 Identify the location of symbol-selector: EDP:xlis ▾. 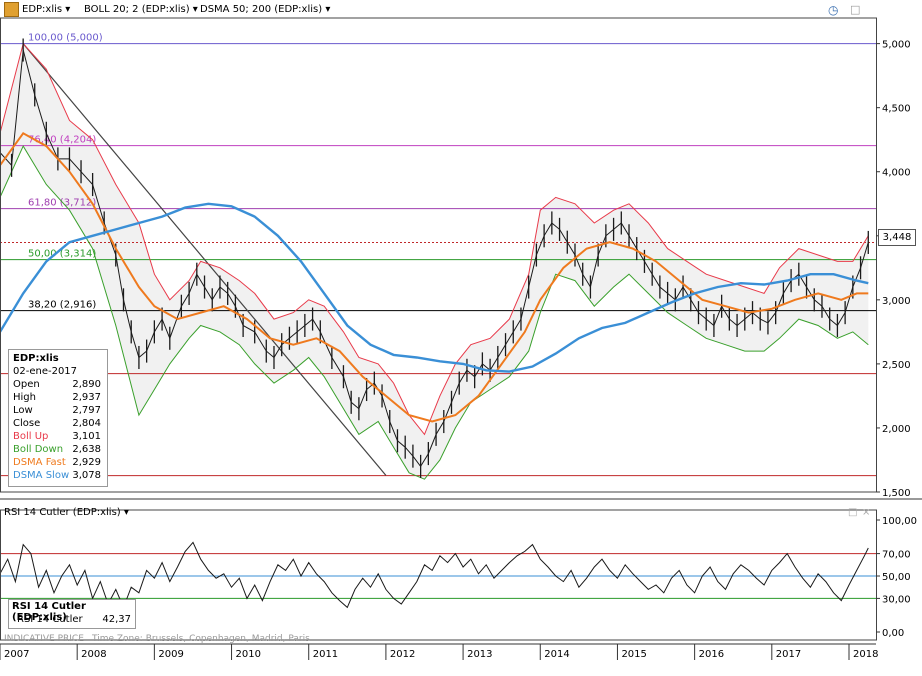
(46, 10).